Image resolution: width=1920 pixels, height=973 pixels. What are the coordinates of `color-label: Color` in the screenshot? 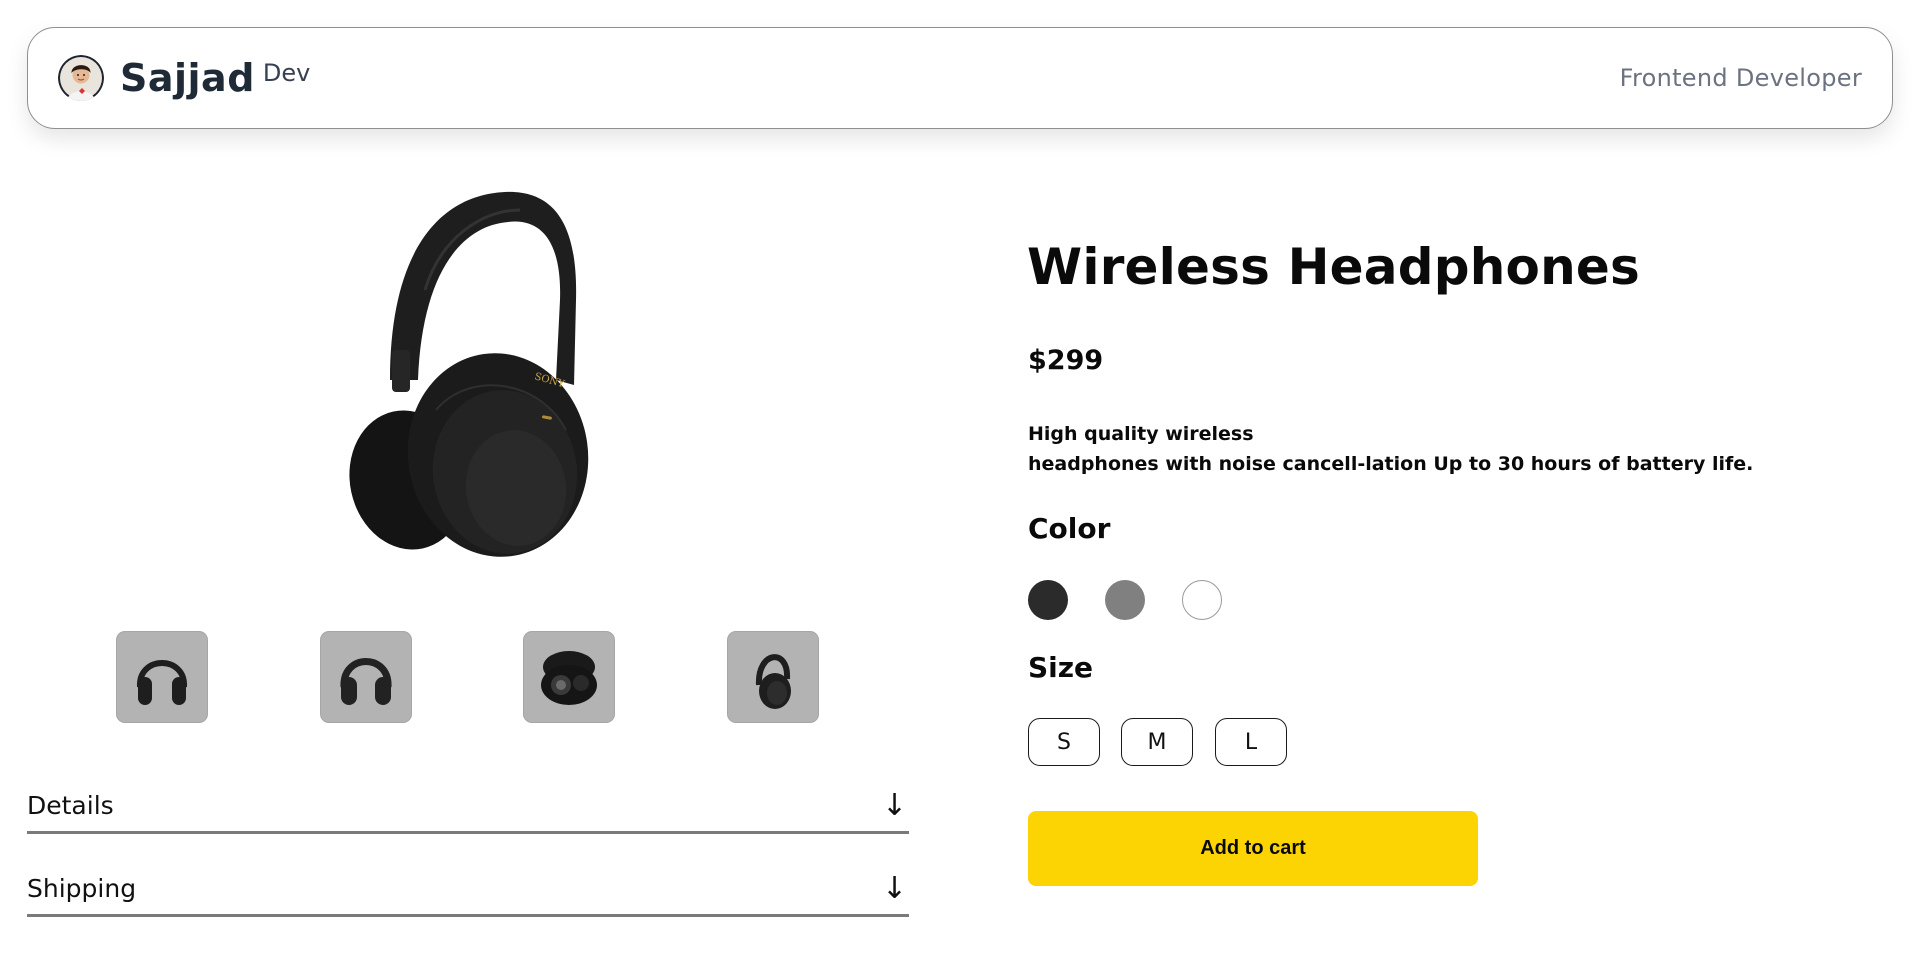 It's located at (1069, 528).